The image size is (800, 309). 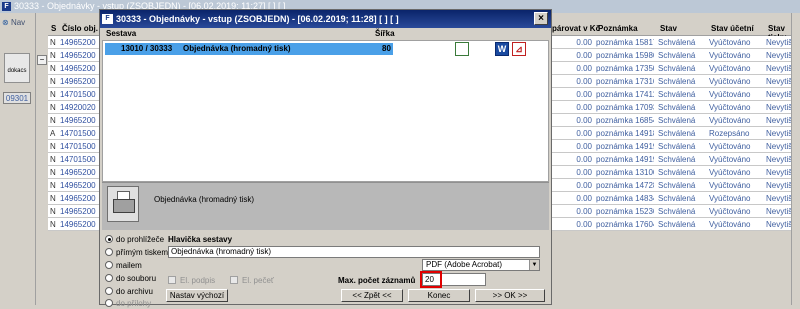 I want to click on set-default-button: Nastav výchozí, so click(x=197, y=295).